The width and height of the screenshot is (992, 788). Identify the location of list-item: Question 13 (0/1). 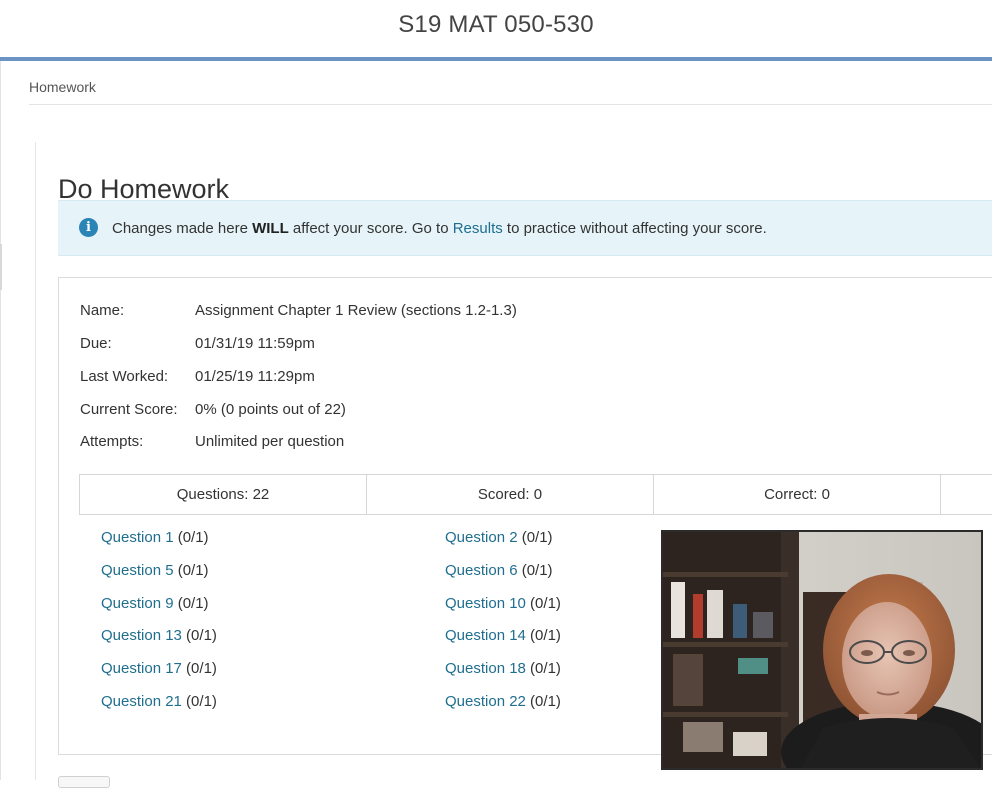
(159, 635).